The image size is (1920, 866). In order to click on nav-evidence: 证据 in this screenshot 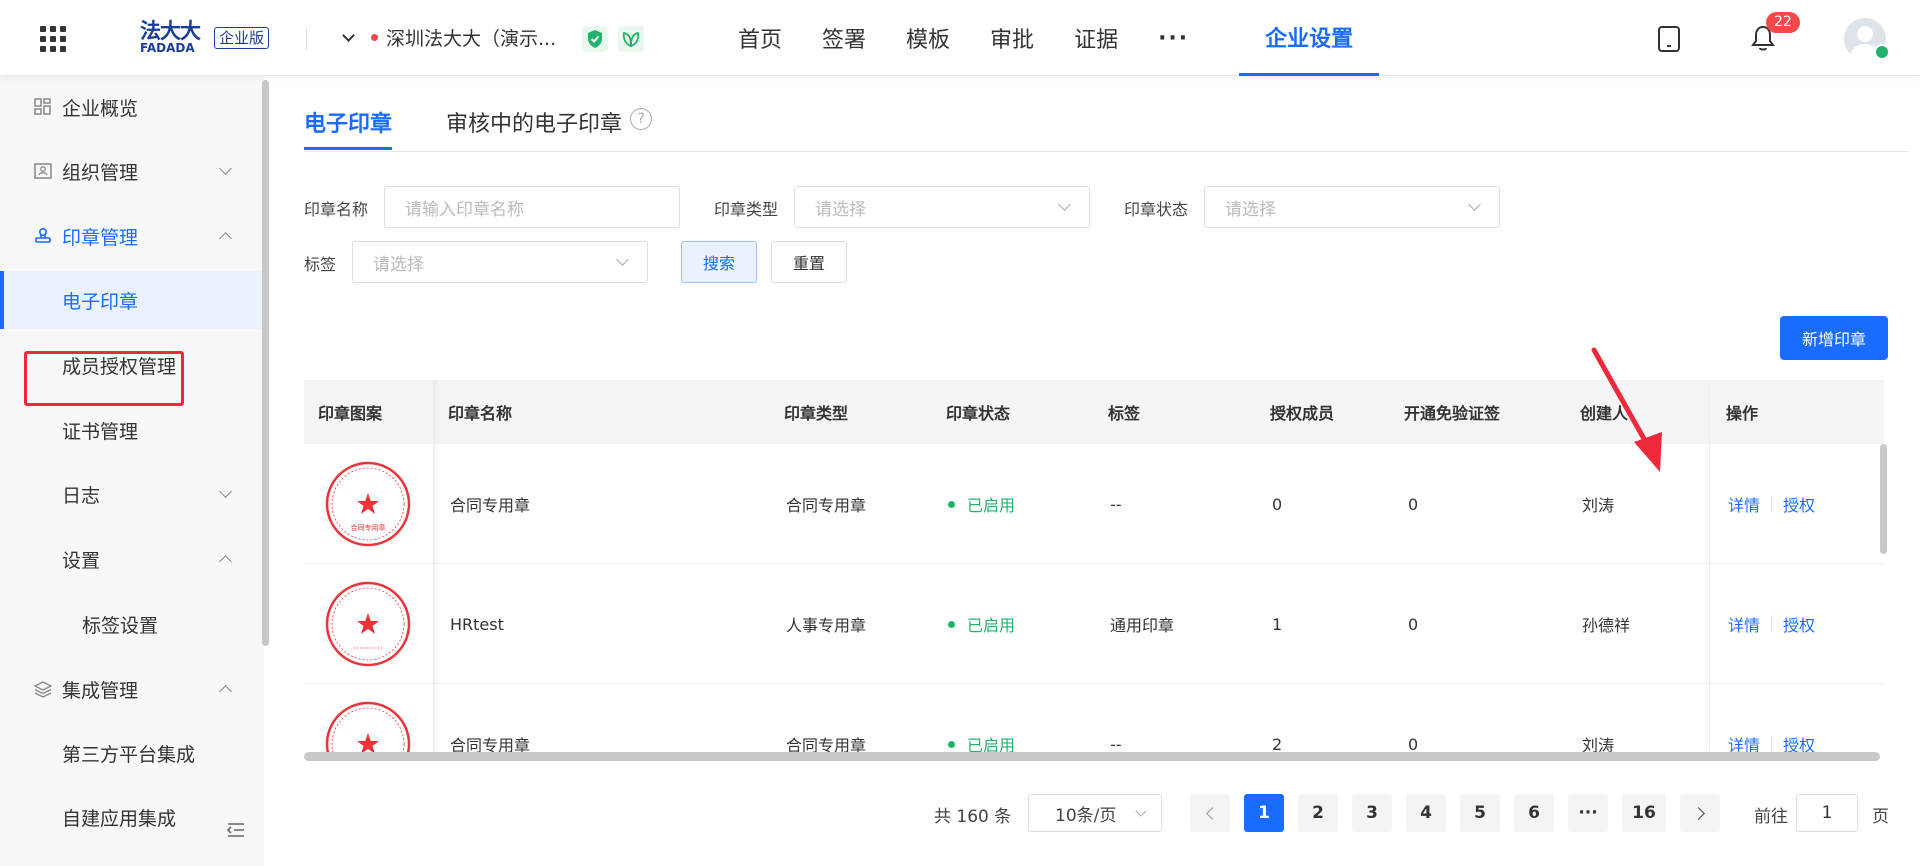, I will do `click(1096, 38)`.